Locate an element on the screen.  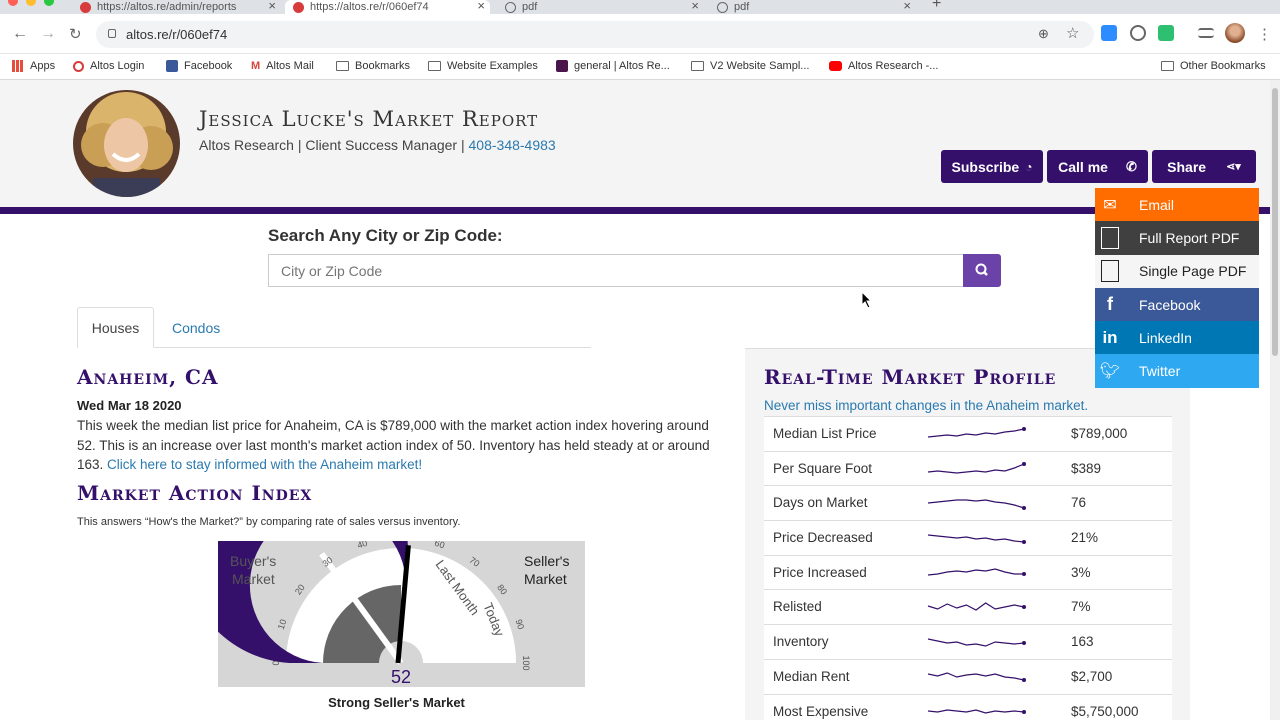
browser-tab-title: pdf is located at coordinates (741, 7).